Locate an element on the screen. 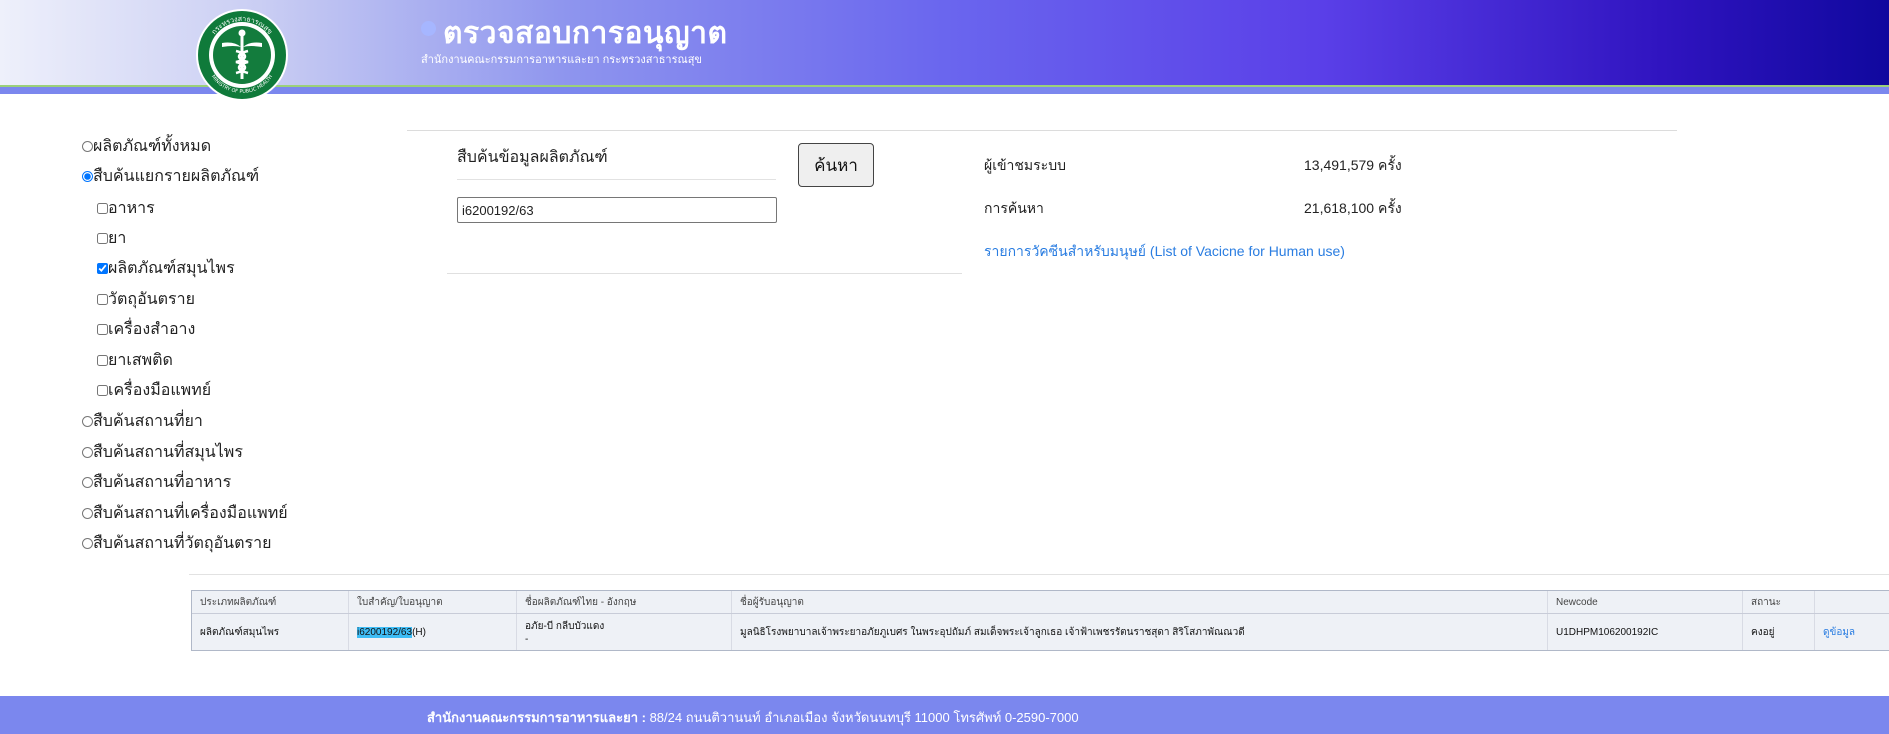 The height and width of the screenshot is (734, 1889). product-name-en: - is located at coordinates (527, 639).